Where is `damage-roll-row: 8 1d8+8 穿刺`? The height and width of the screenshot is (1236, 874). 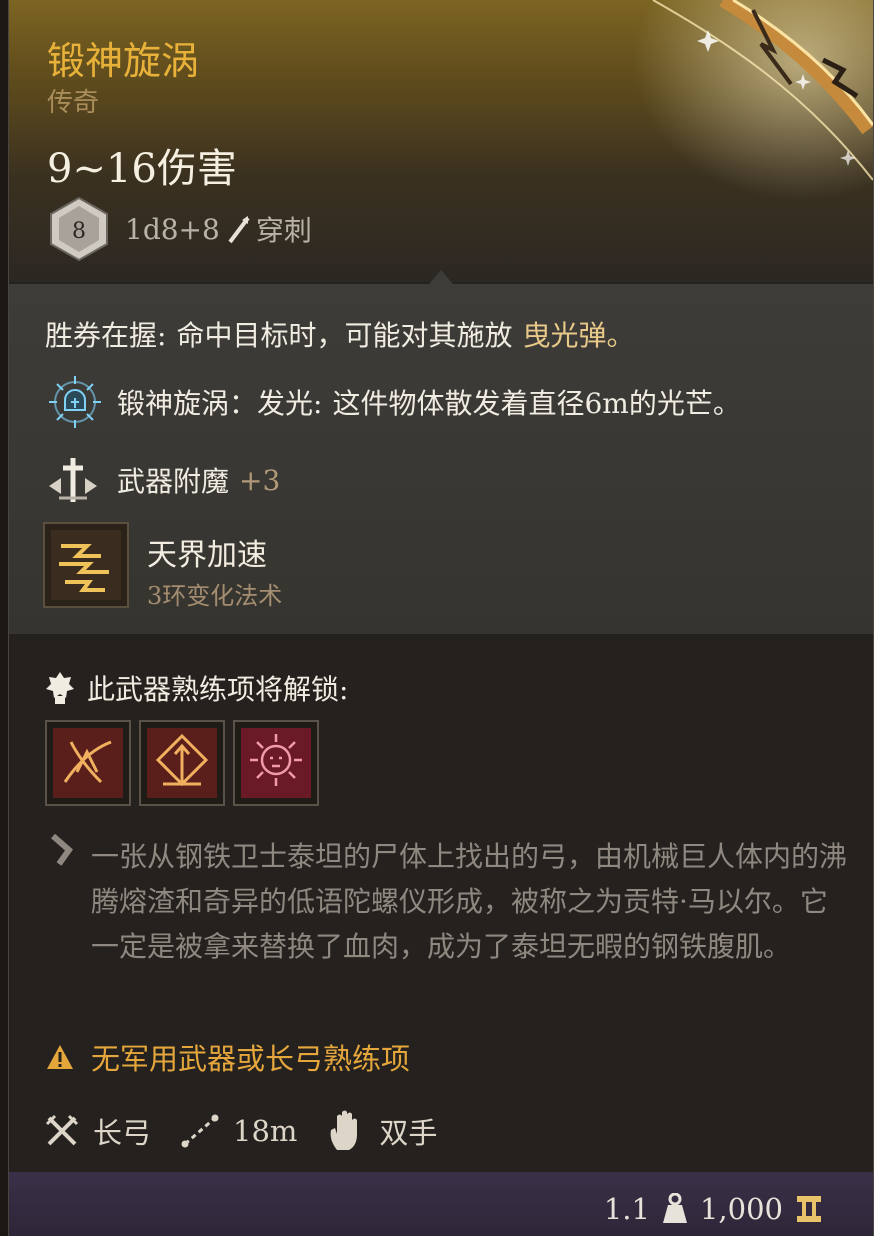 damage-roll-row: 8 1d8+8 穿刺 is located at coordinates (179, 229).